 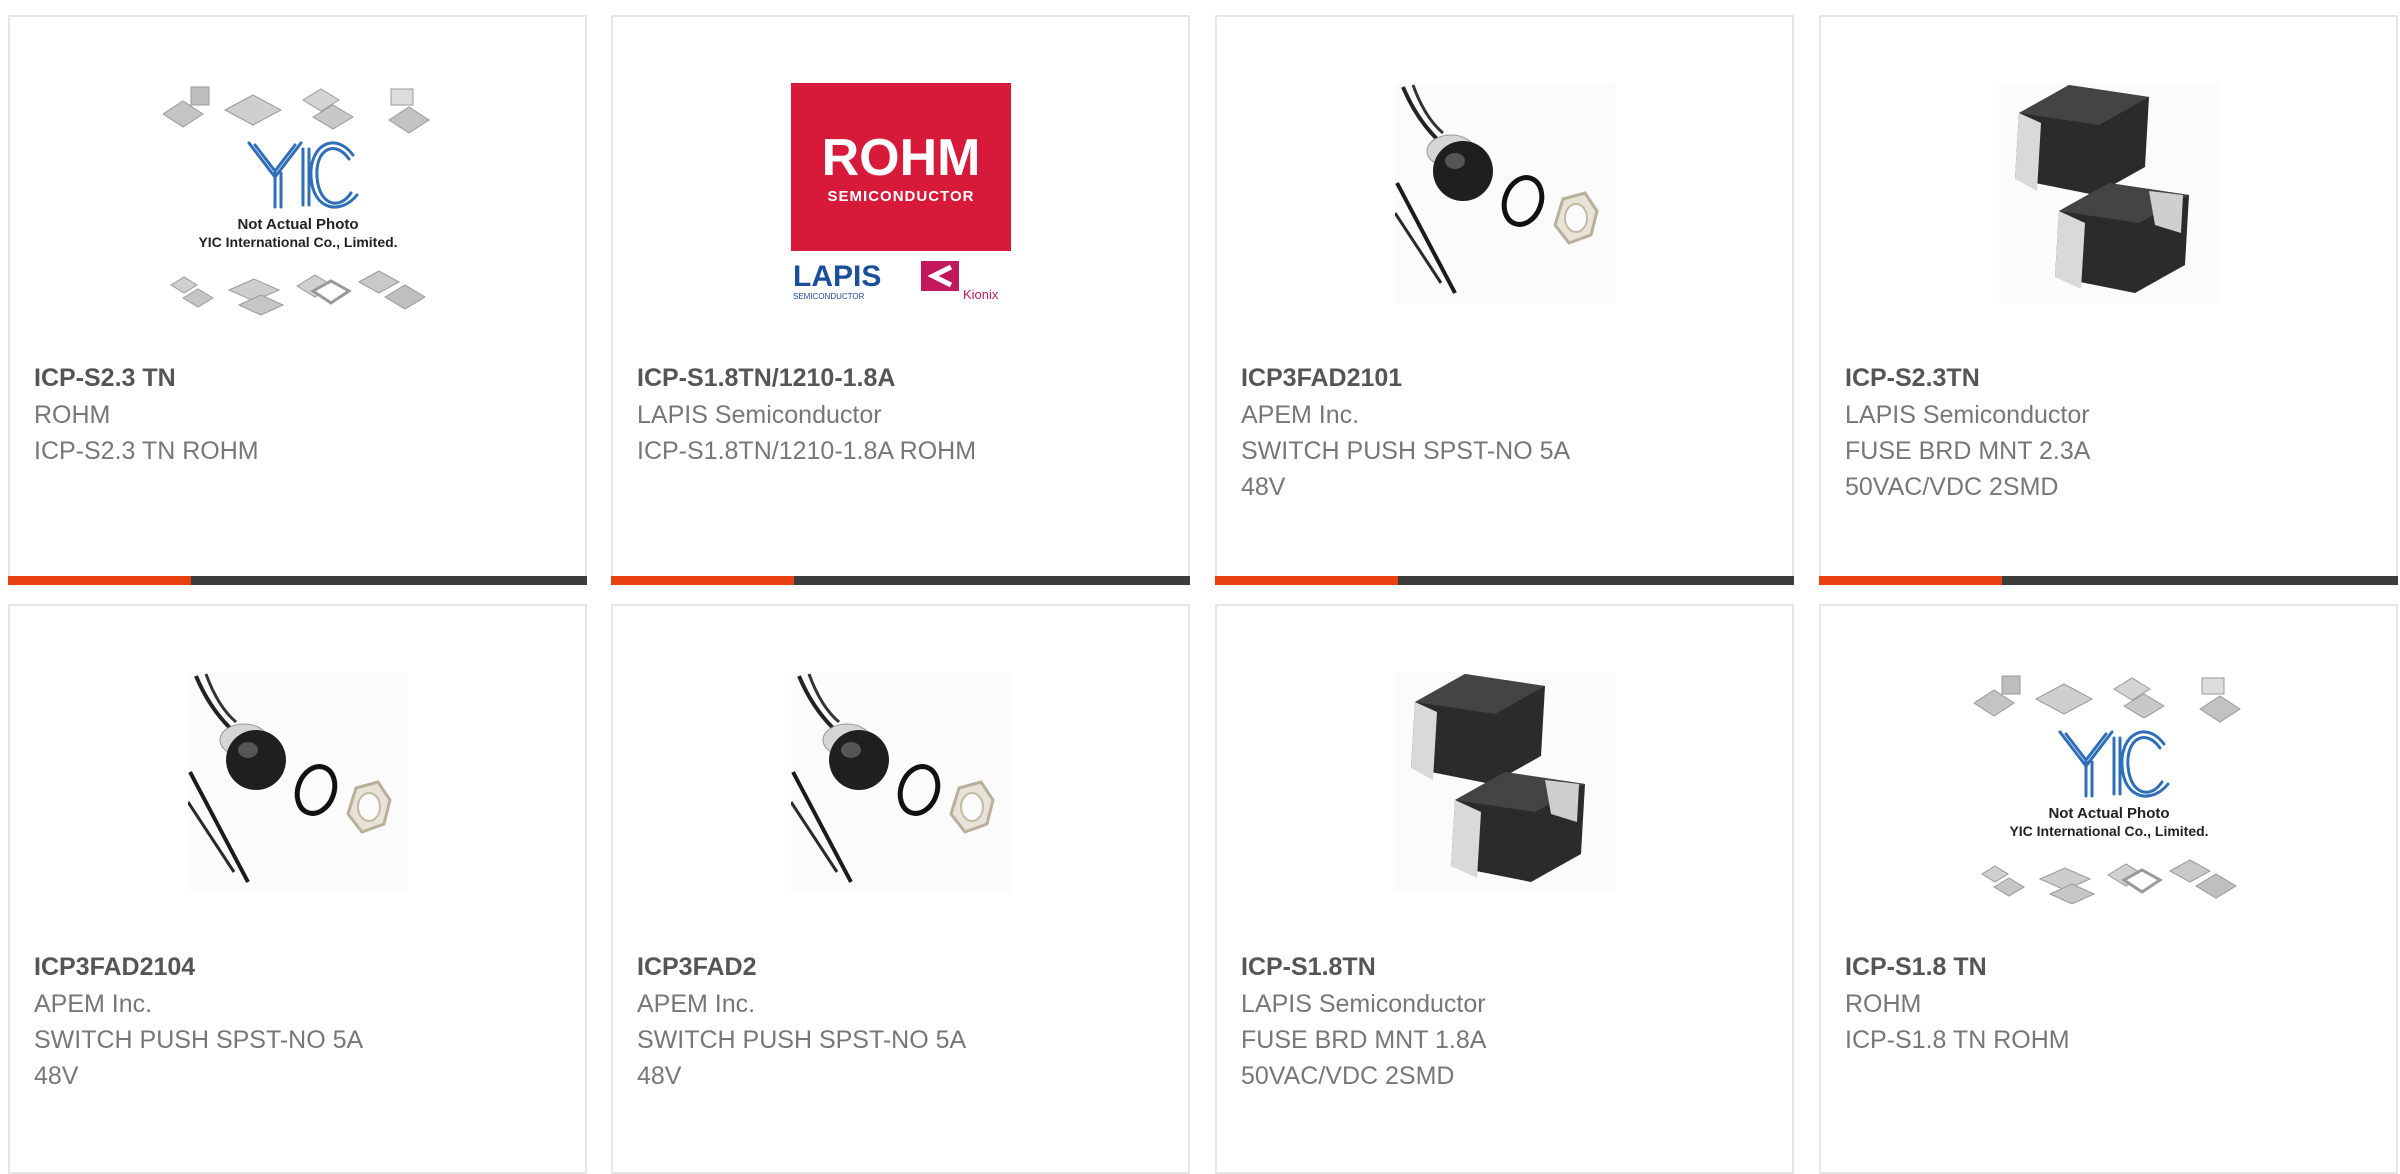 What do you see at coordinates (2110, 378) in the screenshot?
I see `part-number-link: ICP-S2.3TN` at bounding box center [2110, 378].